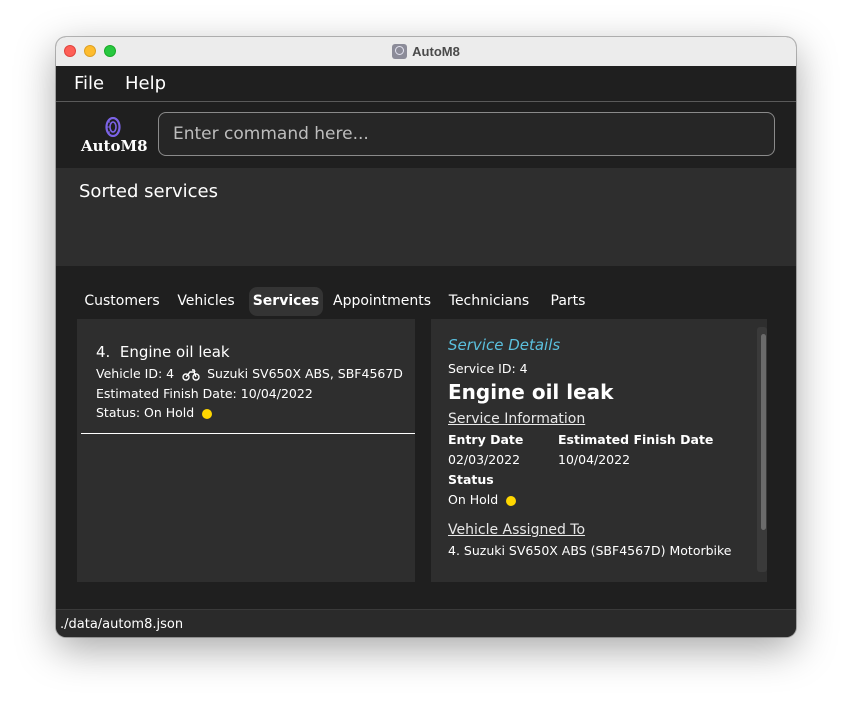 The width and height of the screenshot is (852, 712). What do you see at coordinates (382, 301) in the screenshot?
I see `tab-appointments: Appointments` at bounding box center [382, 301].